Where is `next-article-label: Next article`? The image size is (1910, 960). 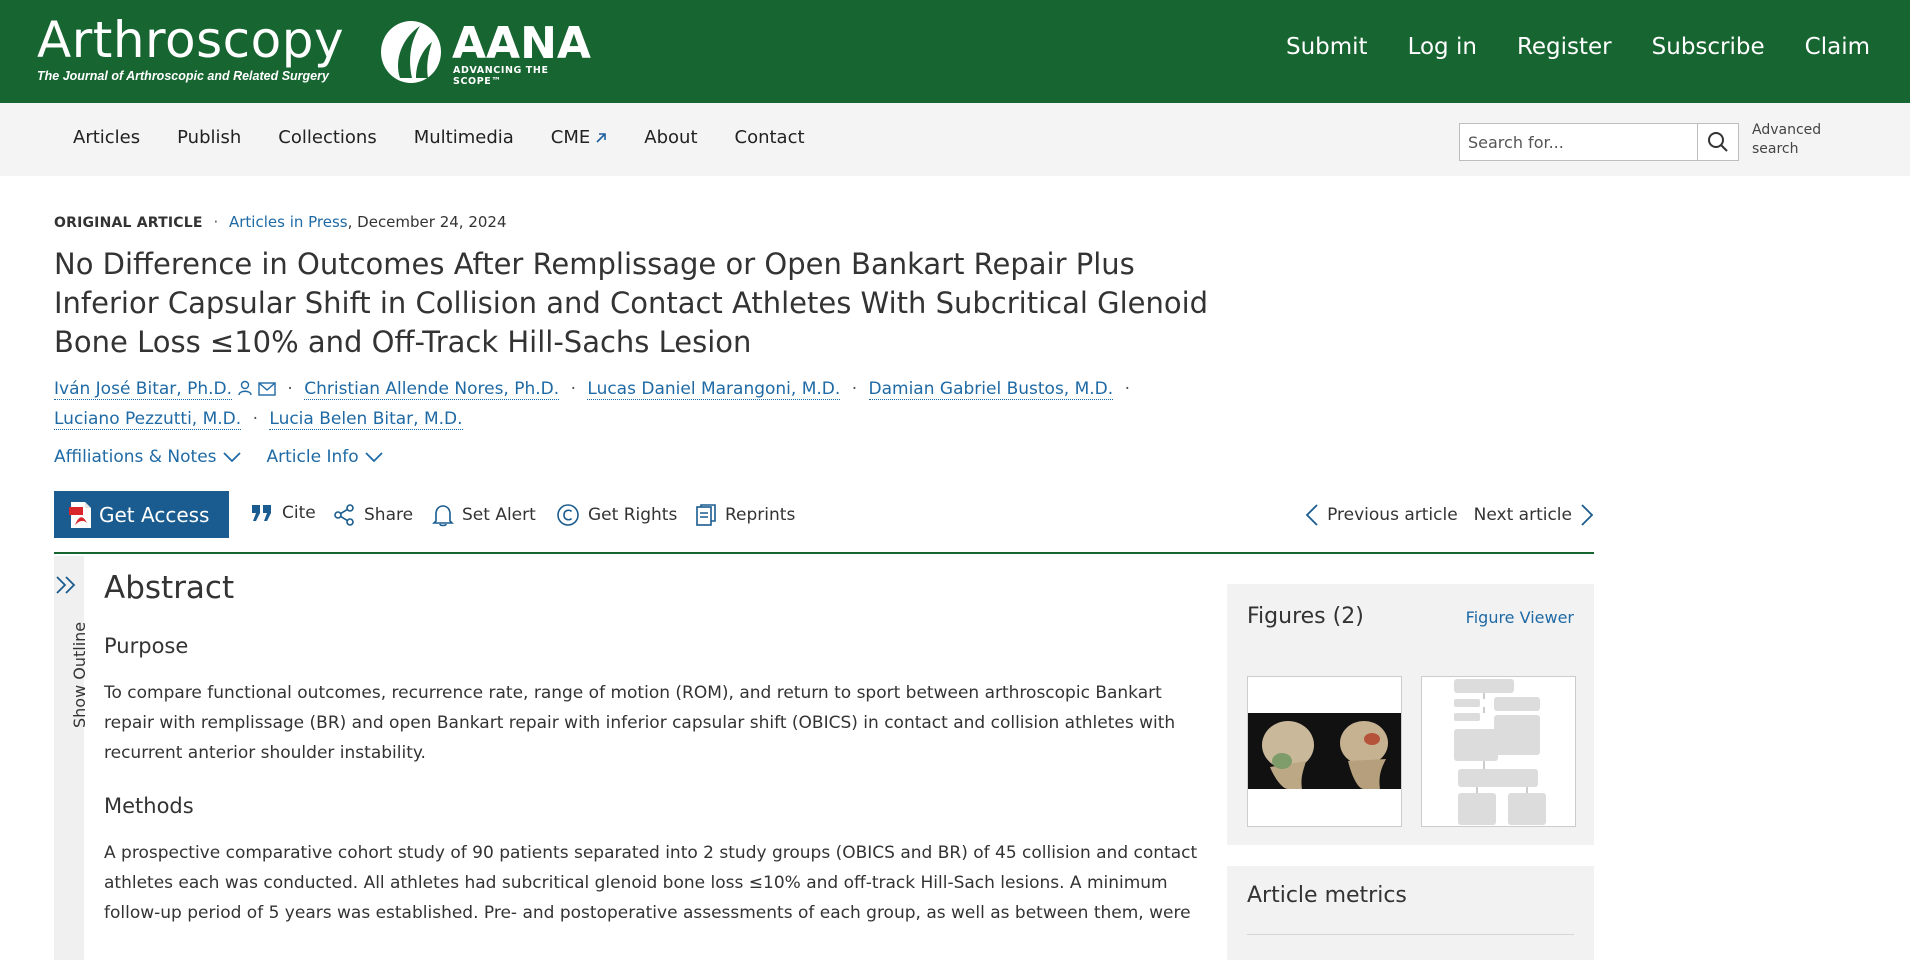
next-article-label: Next article is located at coordinates (1522, 515).